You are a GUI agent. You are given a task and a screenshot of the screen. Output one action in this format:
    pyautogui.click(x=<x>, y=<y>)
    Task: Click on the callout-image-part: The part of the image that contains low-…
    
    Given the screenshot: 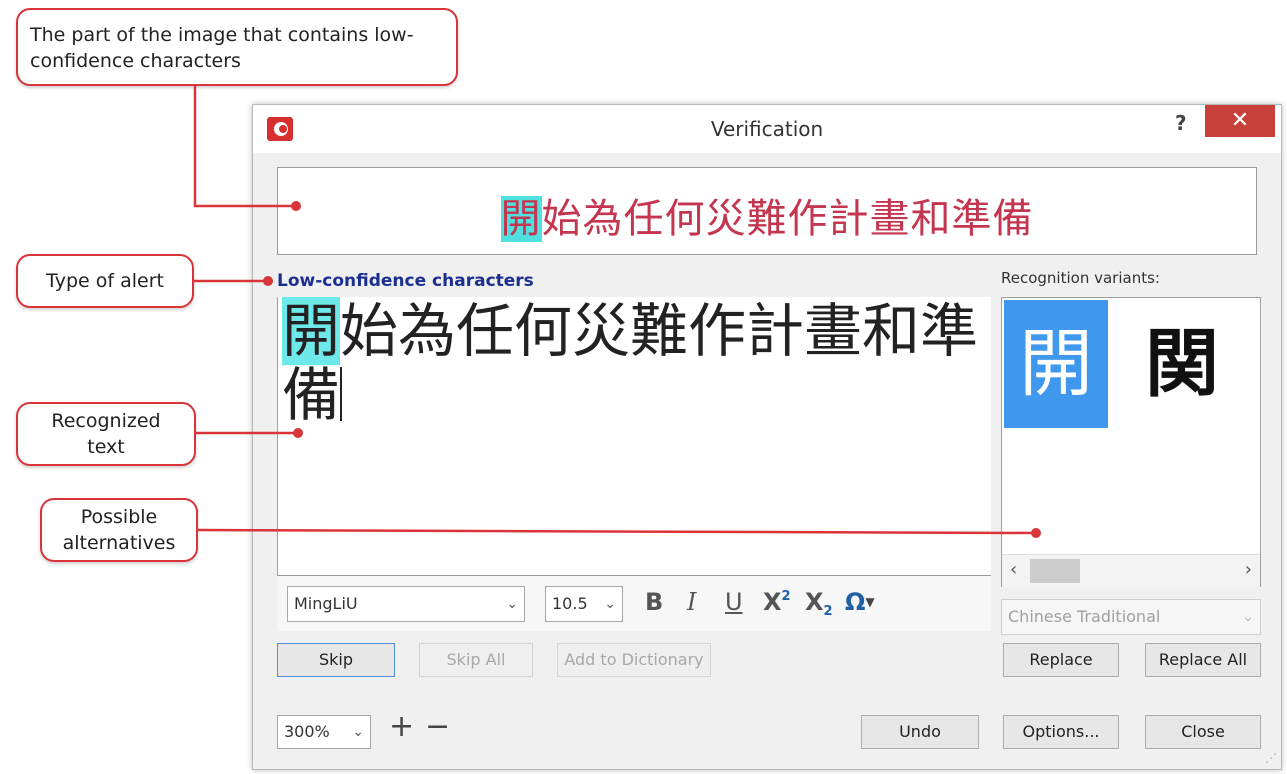 What is the action you would take?
    pyautogui.click(x=237, y=47)
    